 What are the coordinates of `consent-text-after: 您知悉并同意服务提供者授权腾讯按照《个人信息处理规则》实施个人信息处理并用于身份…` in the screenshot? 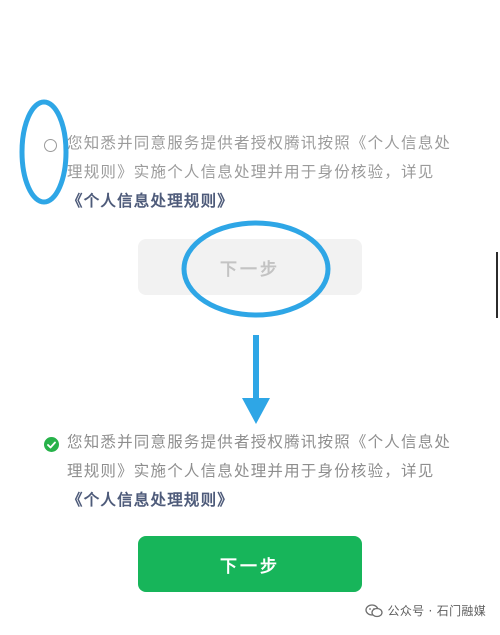 It's located at (262, 471).